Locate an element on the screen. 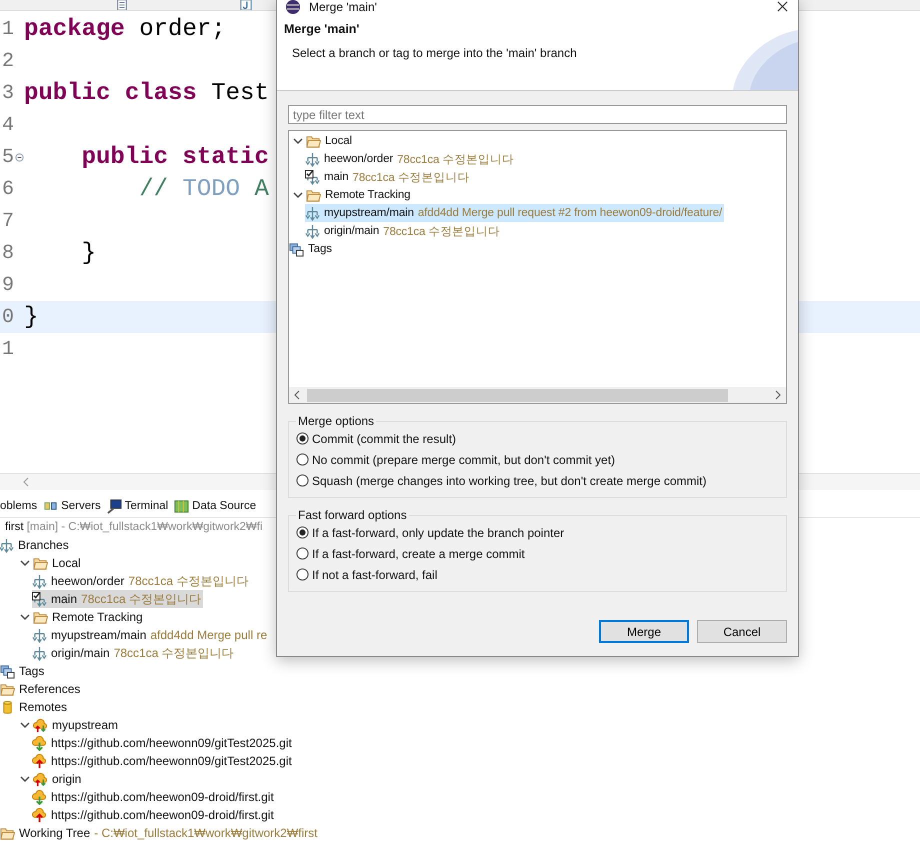 The image size is (920, 841). line-number: 2 is located at coordinates (7, 61).